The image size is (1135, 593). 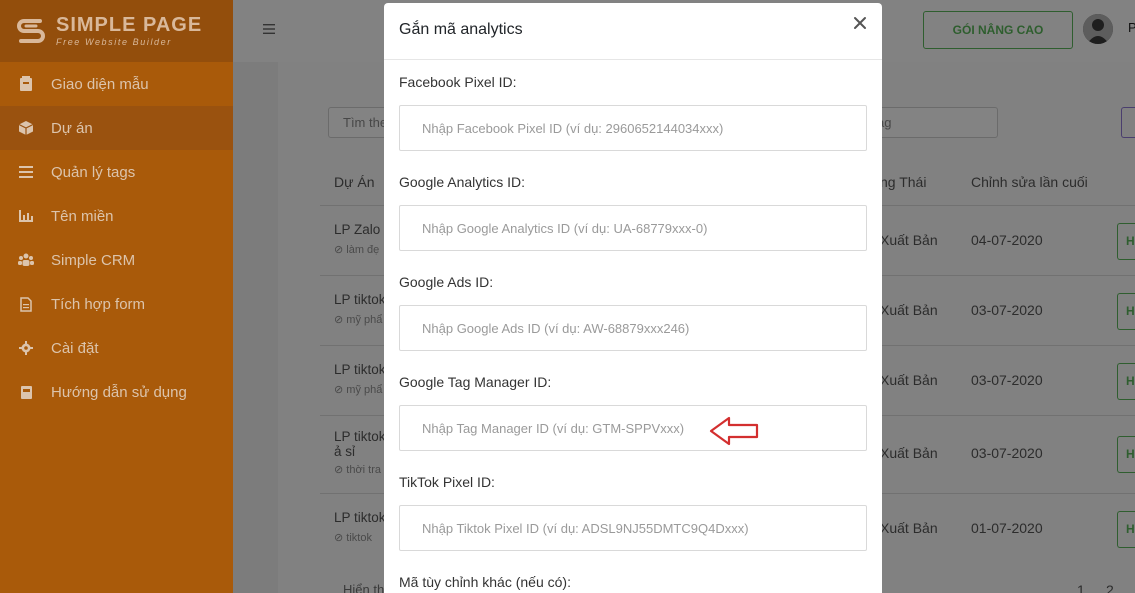 I want to click on sidebar-item-label: Dự án, so click(x=72, y=128).